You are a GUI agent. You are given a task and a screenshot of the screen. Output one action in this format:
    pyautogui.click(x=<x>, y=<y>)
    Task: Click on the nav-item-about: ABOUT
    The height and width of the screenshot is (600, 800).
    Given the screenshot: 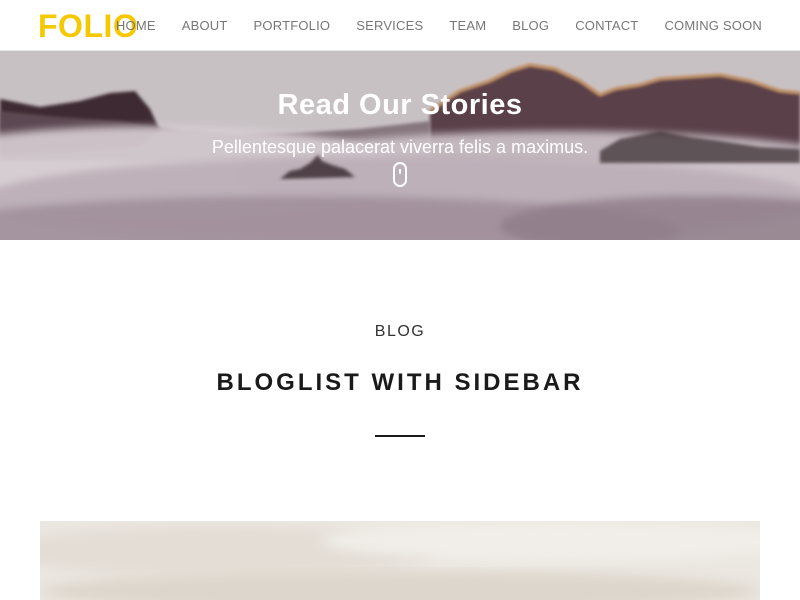 What is the action you would take?
    pyautogui.click(x=205, y=26)
    